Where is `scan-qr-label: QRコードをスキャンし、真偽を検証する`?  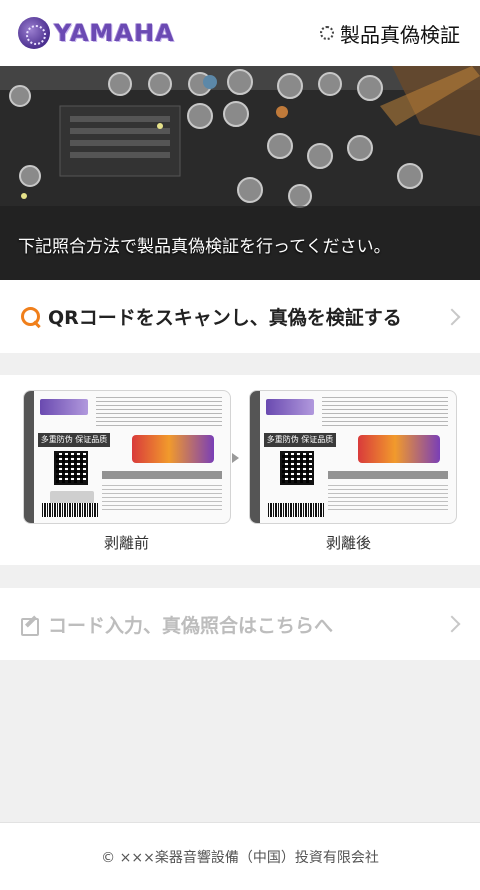
scan-qr-label: QRコードをスキャンし、真偽を検証する is located at coordinates (225, 318).